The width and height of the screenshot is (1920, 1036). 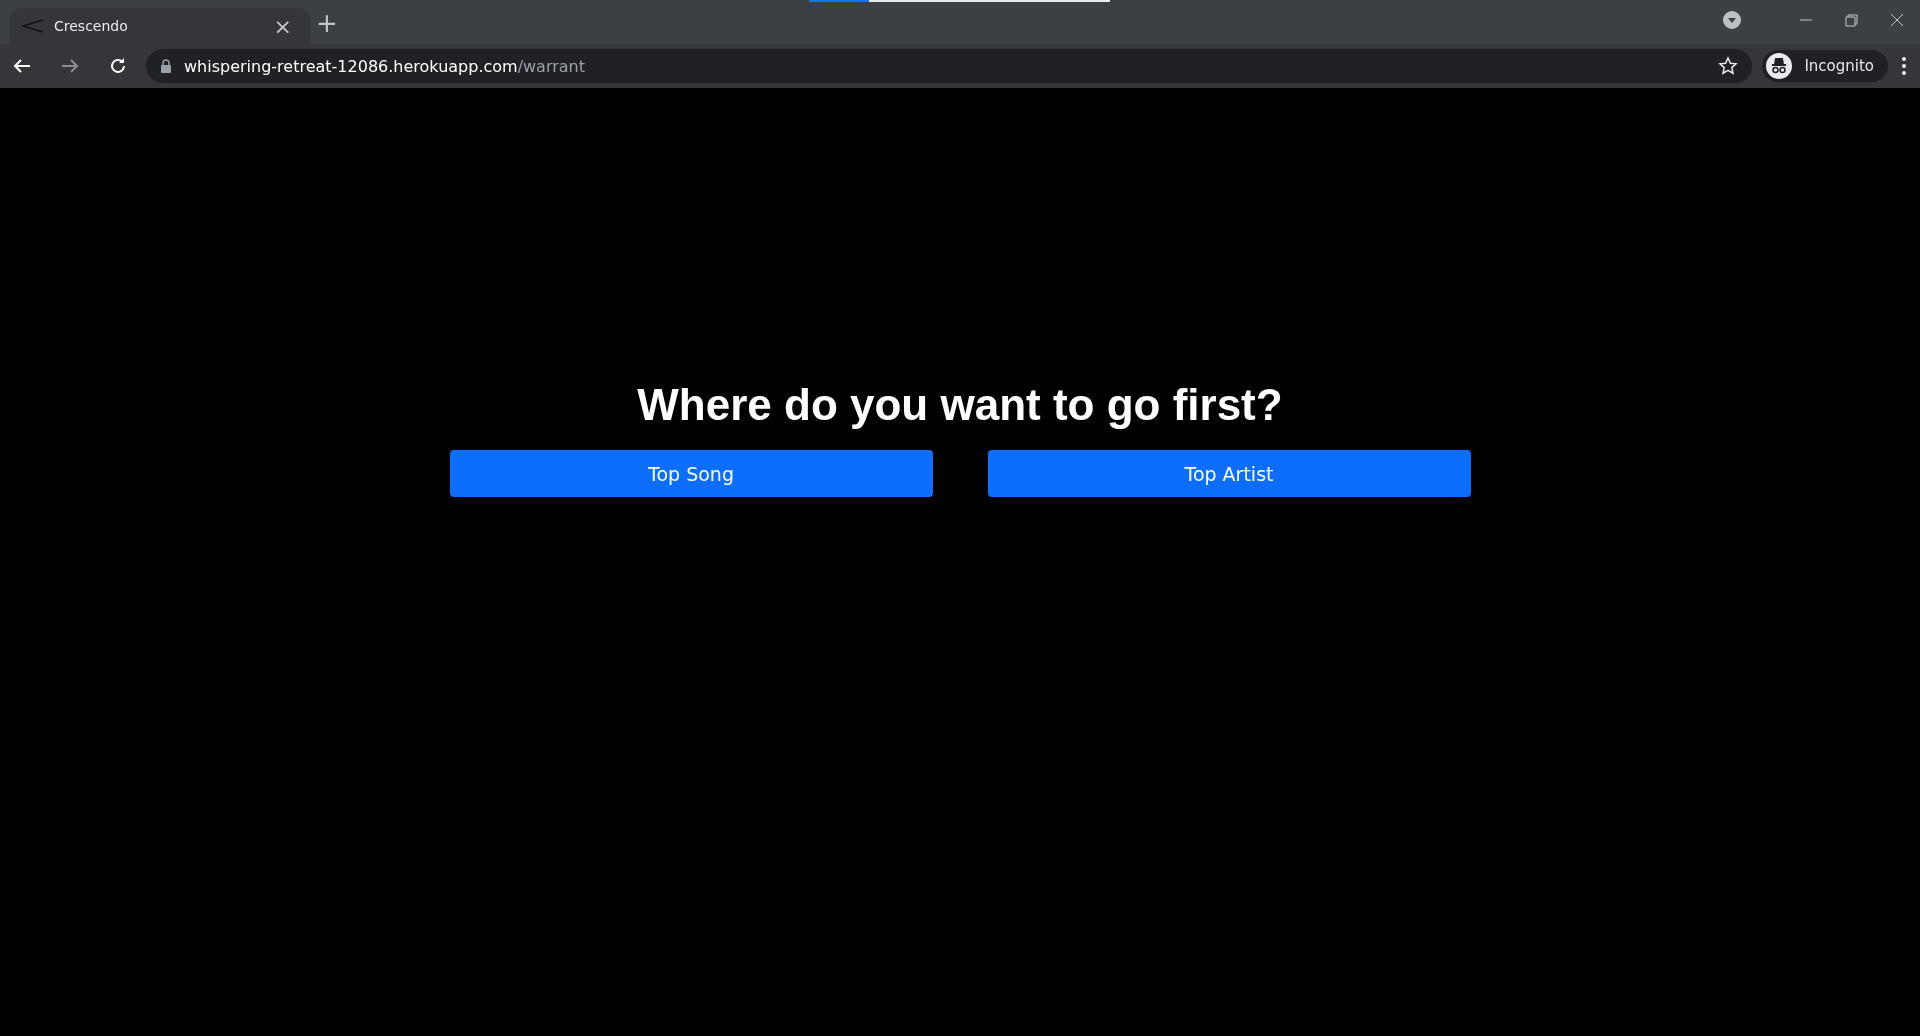 I want to click on dropdown-icon, so click(x=1732, y=20).